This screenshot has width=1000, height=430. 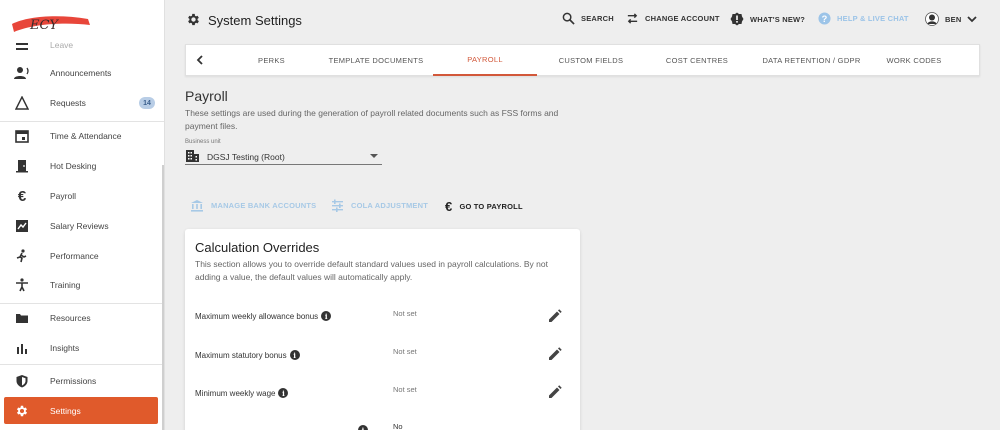 I want to click on sidebar-item-resources: Resources, so click(x=82, y=318).